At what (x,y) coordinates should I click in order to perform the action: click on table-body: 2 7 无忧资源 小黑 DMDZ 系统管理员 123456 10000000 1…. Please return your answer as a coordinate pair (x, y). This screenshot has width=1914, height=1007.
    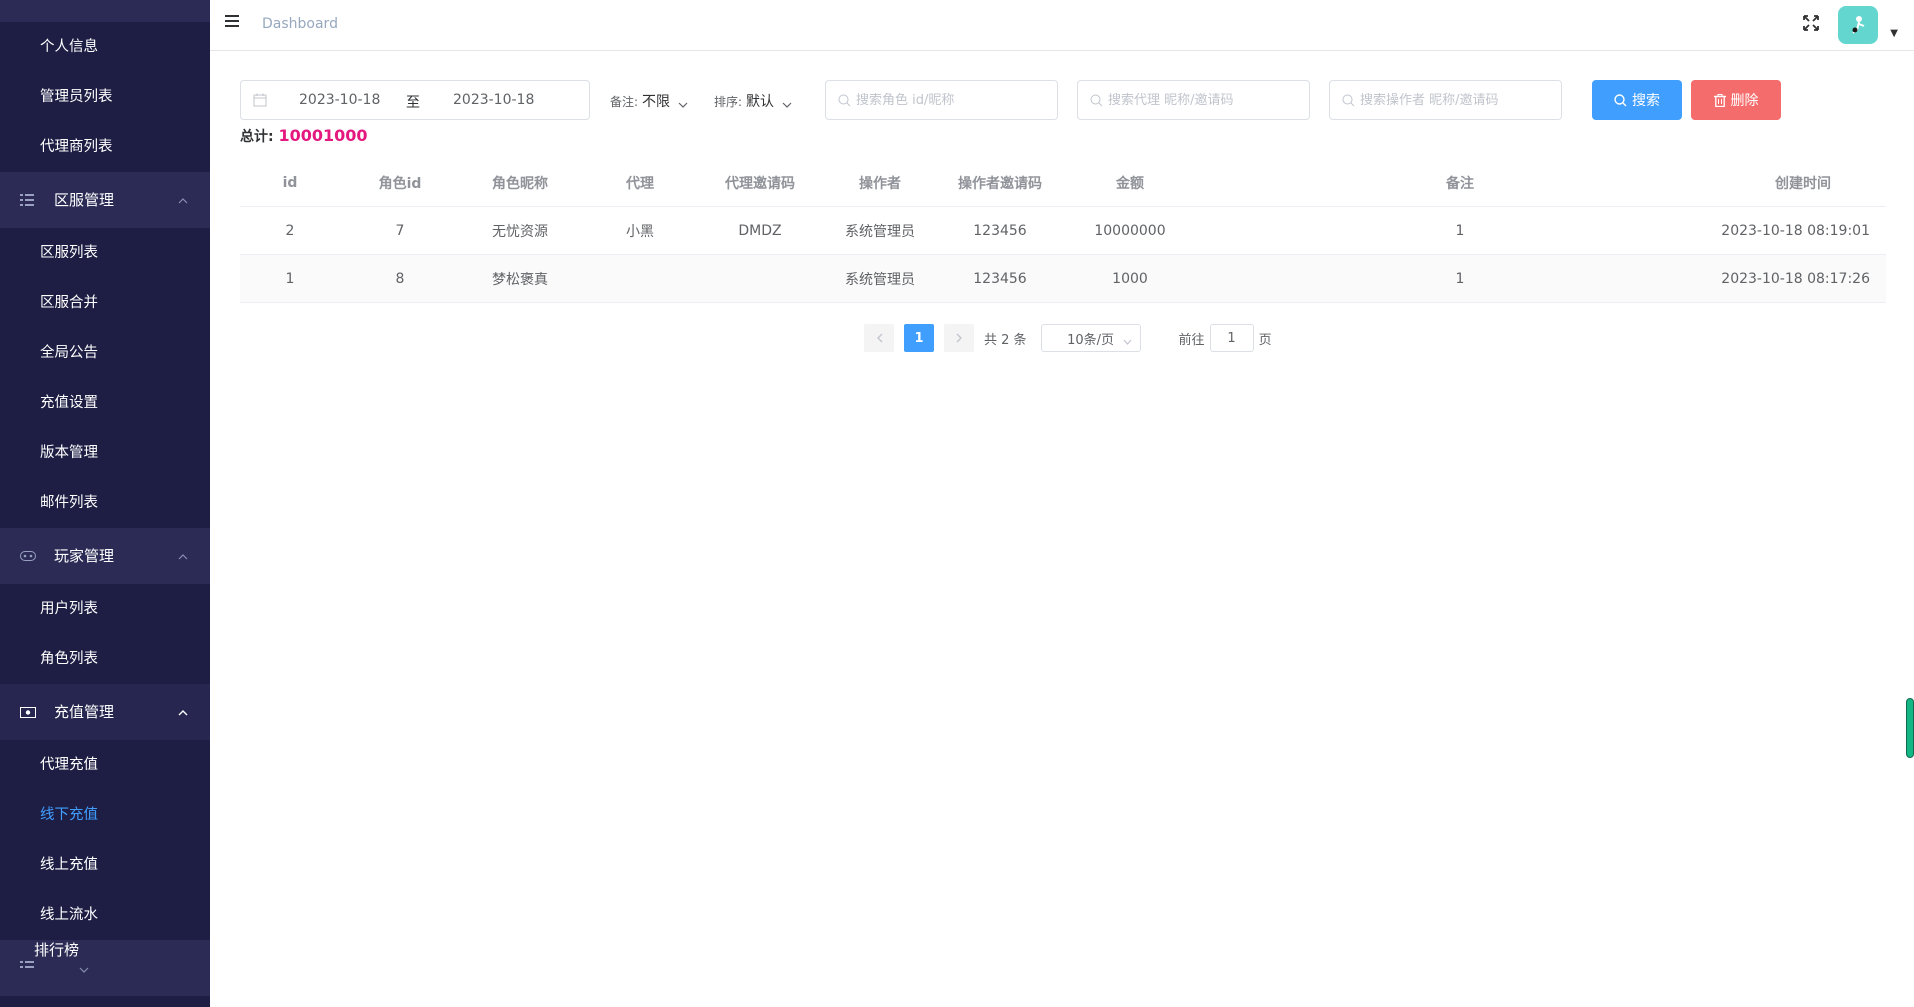
    Looking at the image, I should click on (1063, 255).